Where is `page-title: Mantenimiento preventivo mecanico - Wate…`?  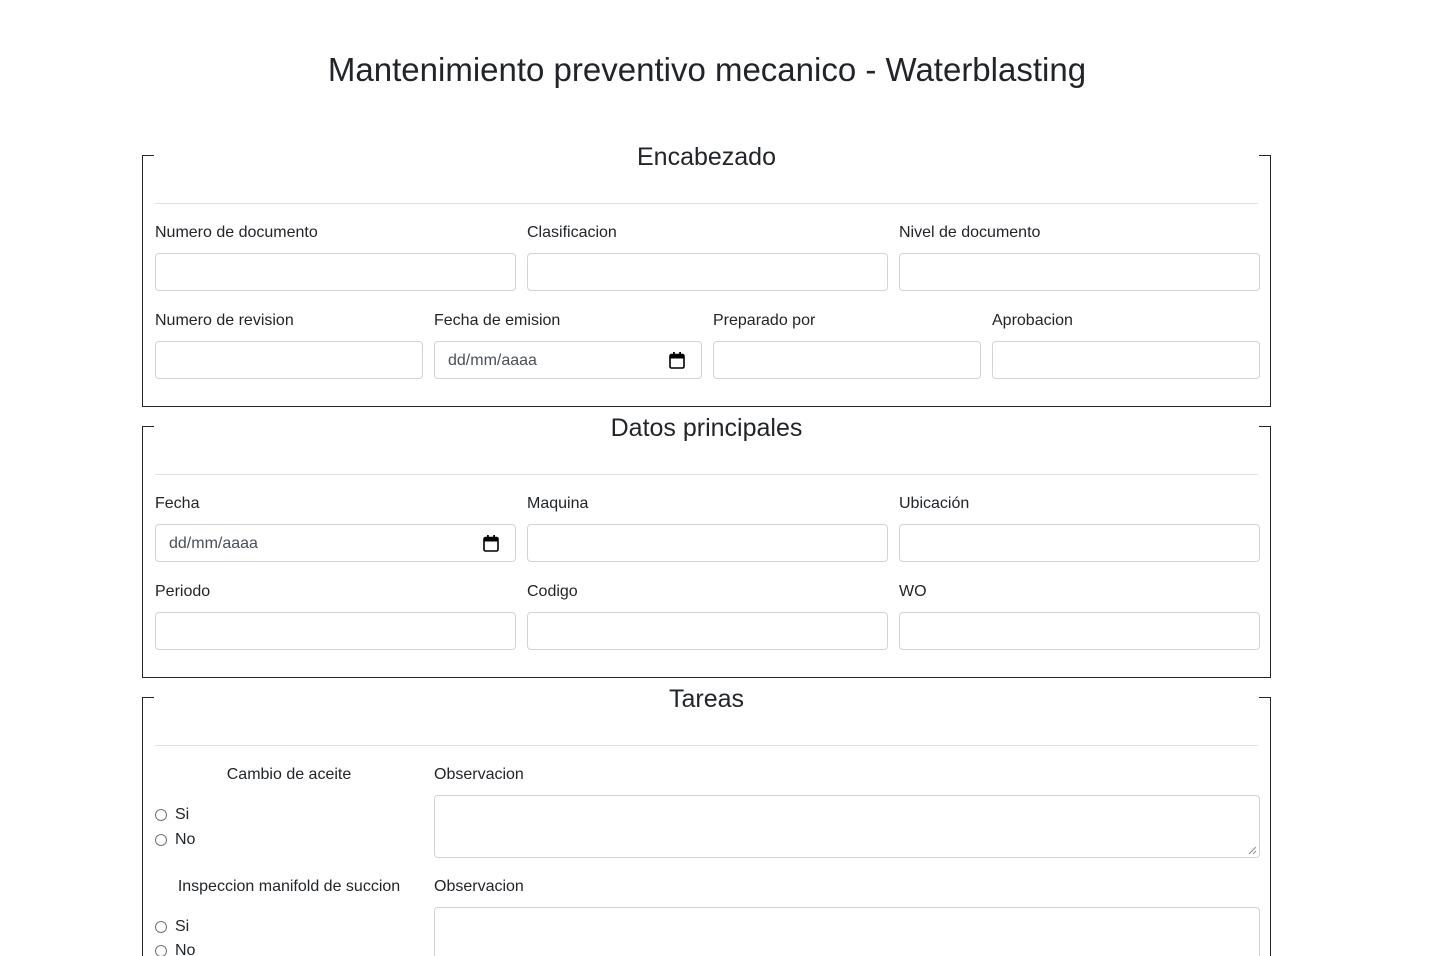
page-title: Mantenimiento preventivo mecanico - Wate… is located at coordinates (707, 69).